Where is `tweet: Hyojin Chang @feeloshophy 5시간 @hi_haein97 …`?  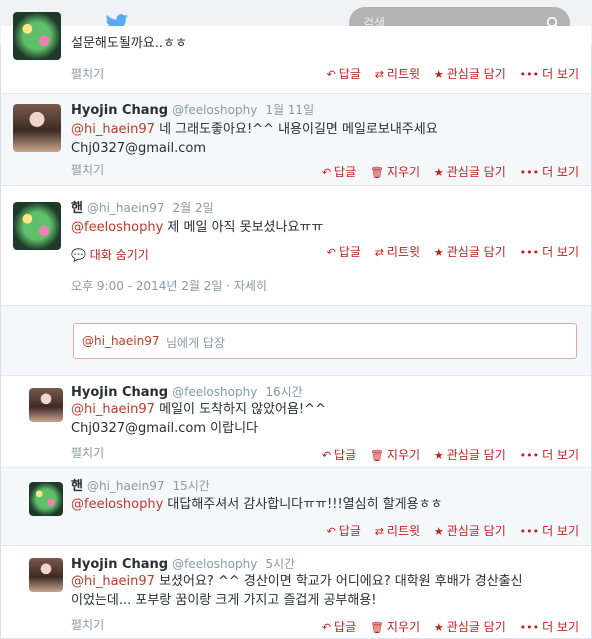 tweet: Hyojin Chang @feeloshophy 5시간 @hi_haein97 … is located at coordinates (296, 592).